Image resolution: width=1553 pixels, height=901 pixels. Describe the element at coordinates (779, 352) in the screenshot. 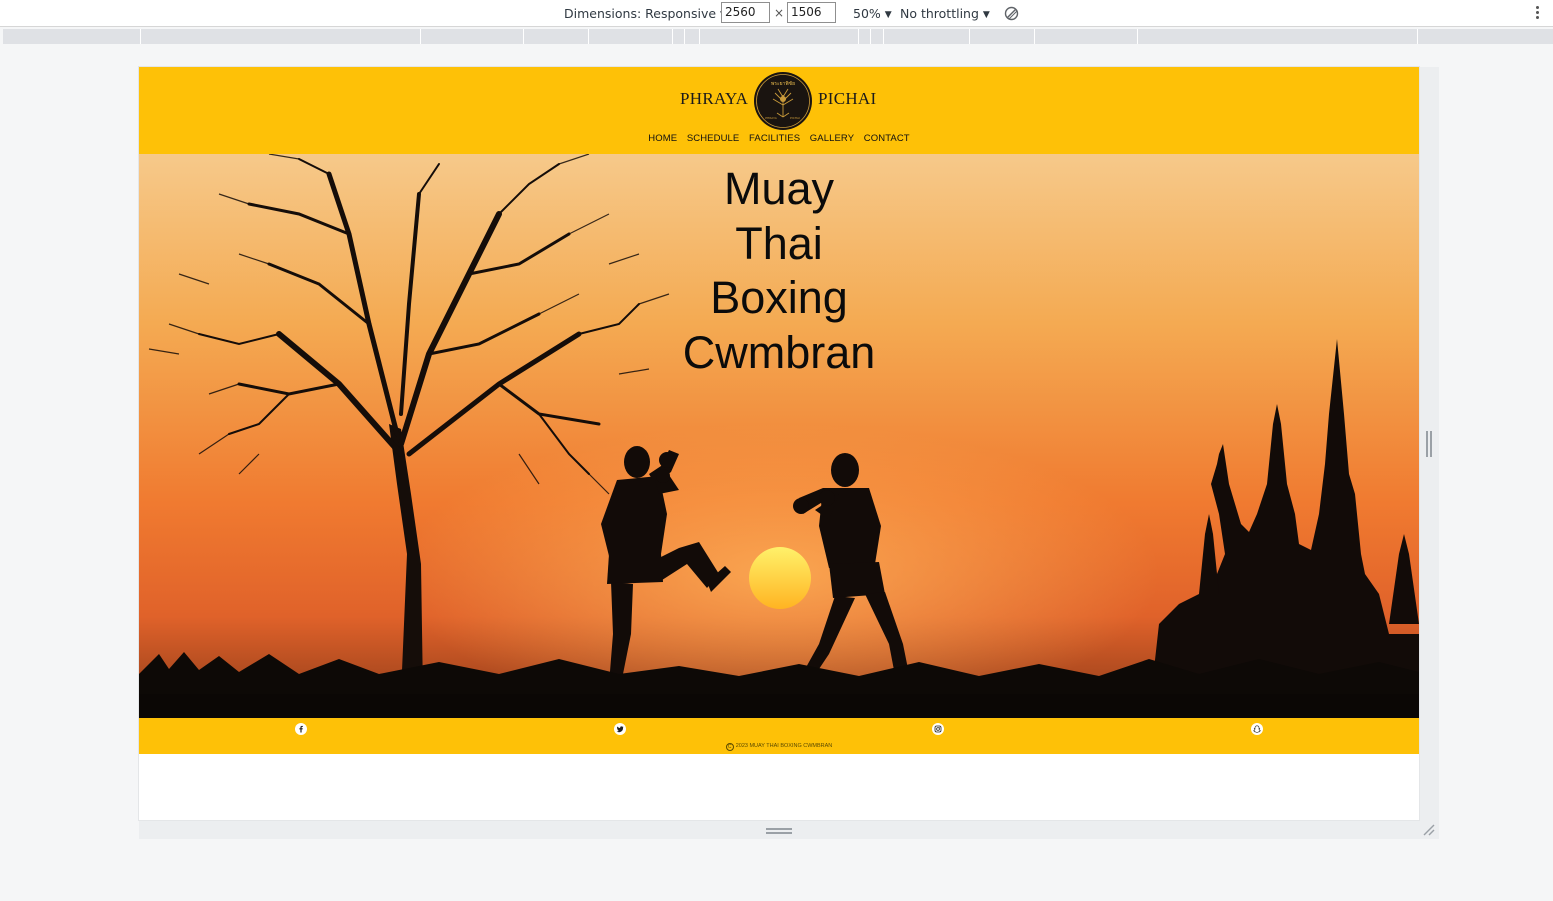

I see `hero-title-line: Cwmbran` at that location.